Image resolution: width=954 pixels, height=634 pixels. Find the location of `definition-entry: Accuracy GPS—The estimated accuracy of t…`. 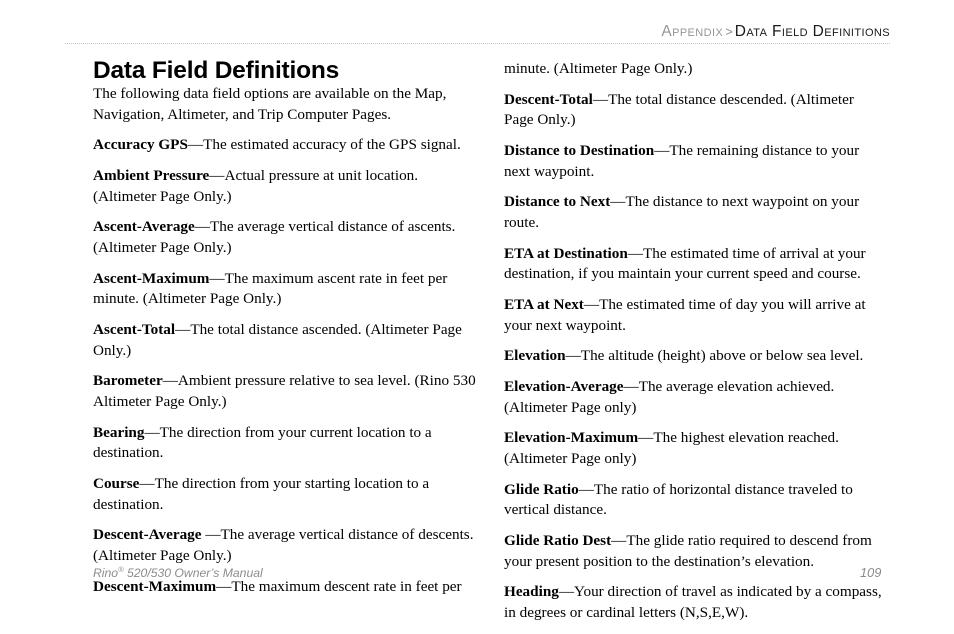

definition-entry: Accuracy GPS—The estimated accuracy of t… is located at coordinates (284, 145).